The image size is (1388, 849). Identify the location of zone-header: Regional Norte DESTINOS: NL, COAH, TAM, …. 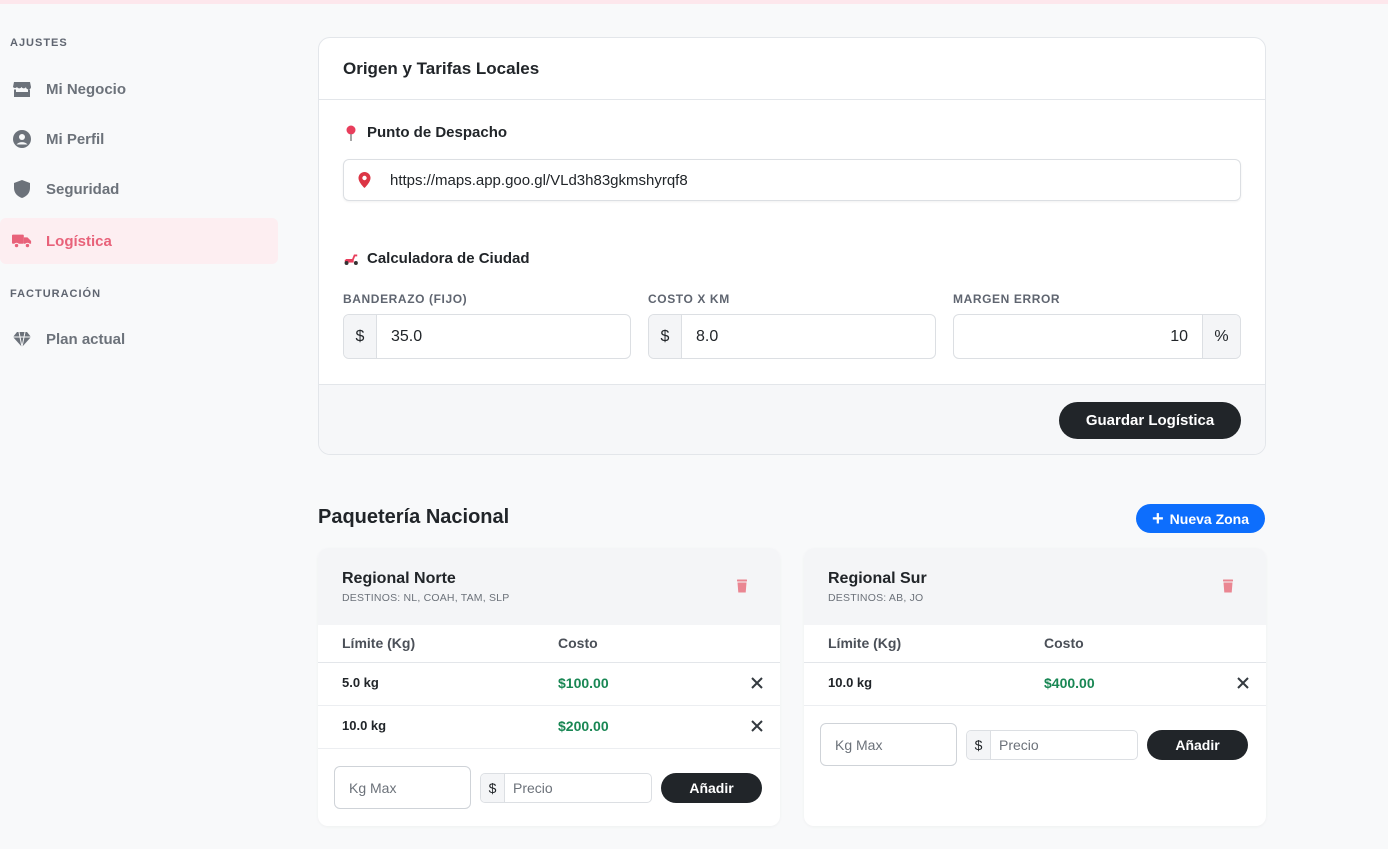
(549, 586).